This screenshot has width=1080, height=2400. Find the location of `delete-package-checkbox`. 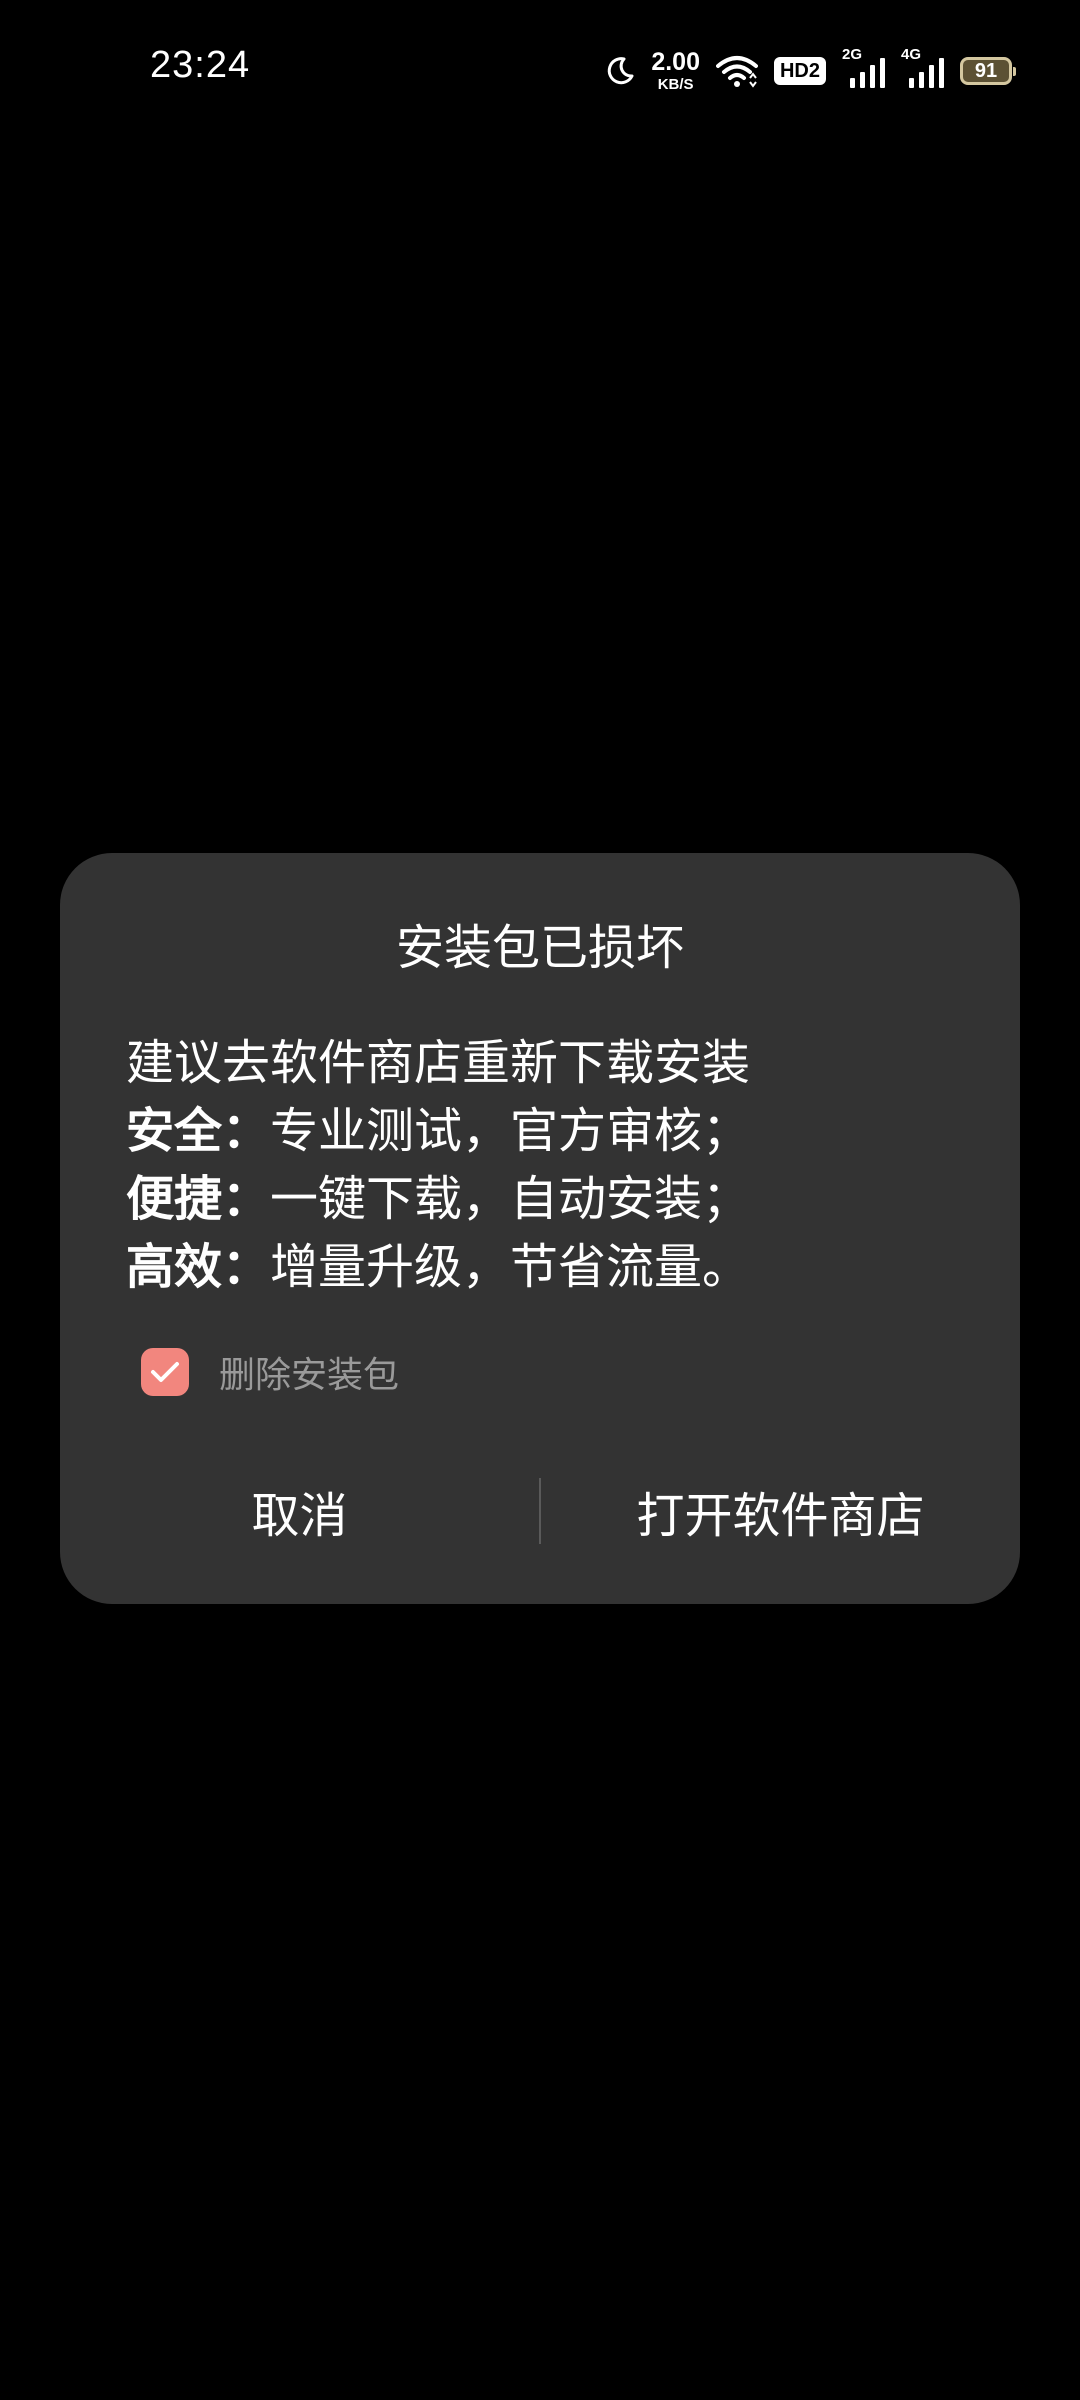

delete-package-checkbox is located at coordinates (165, 1372).